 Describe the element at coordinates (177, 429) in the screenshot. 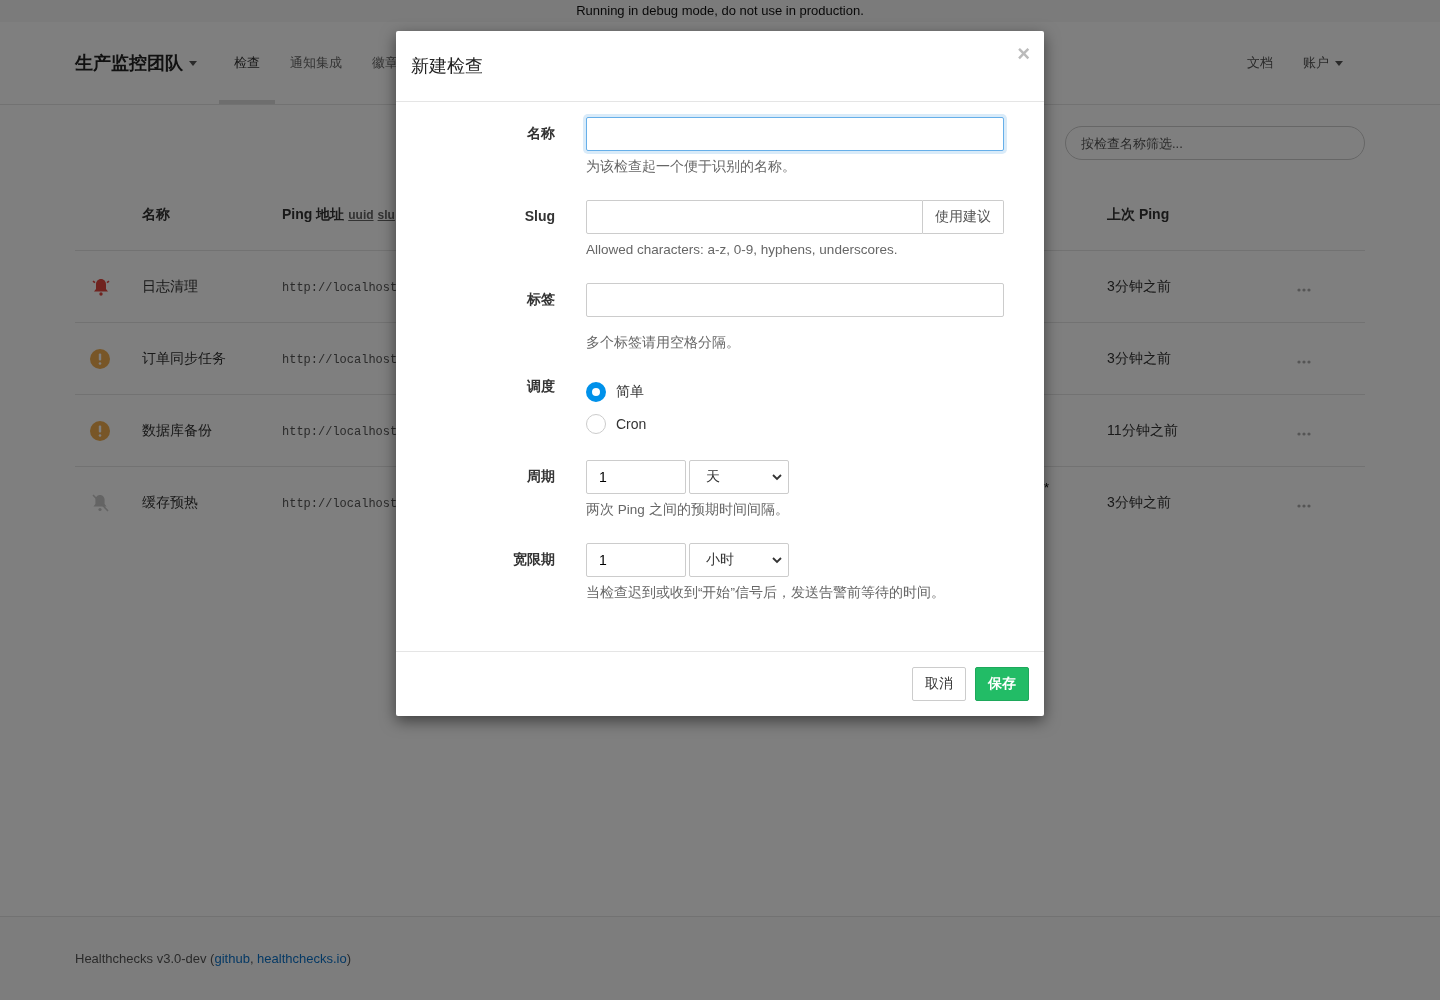

I see `check-name: 数据库备份` at that location.